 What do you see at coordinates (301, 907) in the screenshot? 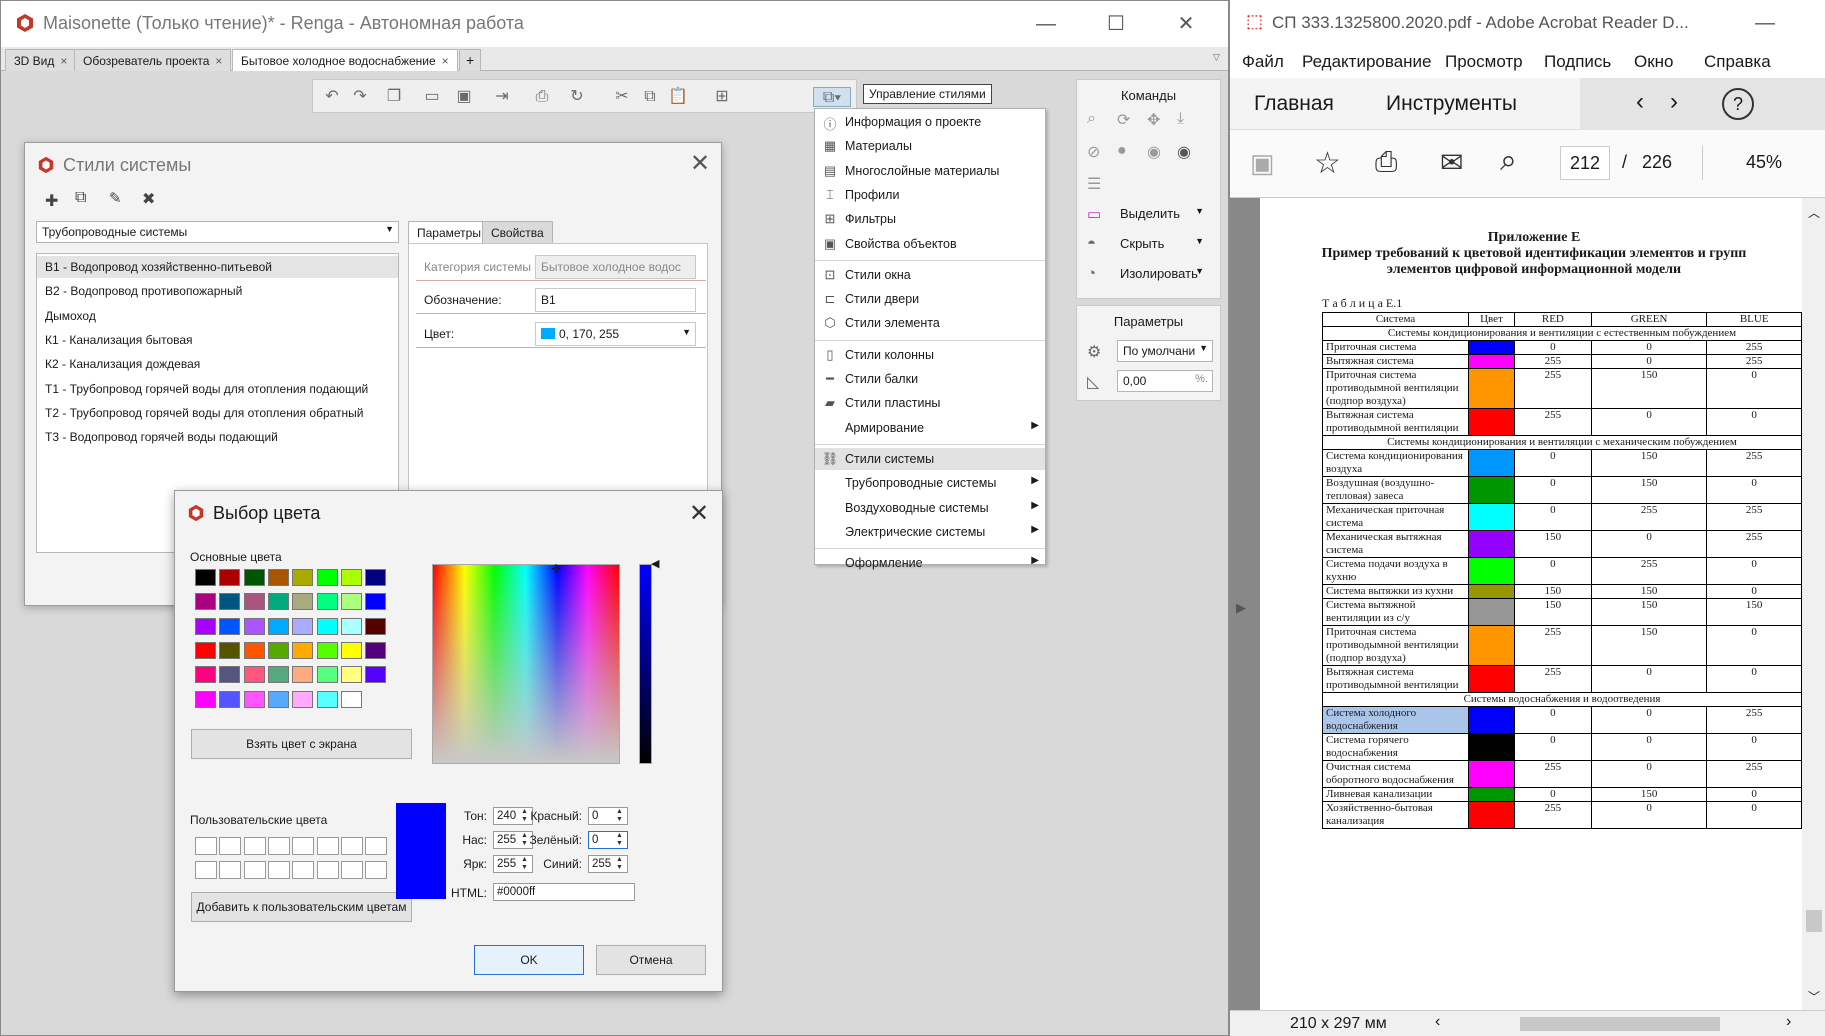
I see `add-custom-button: Добавить к пользовательским цветам` at bounding box center [301, 907].